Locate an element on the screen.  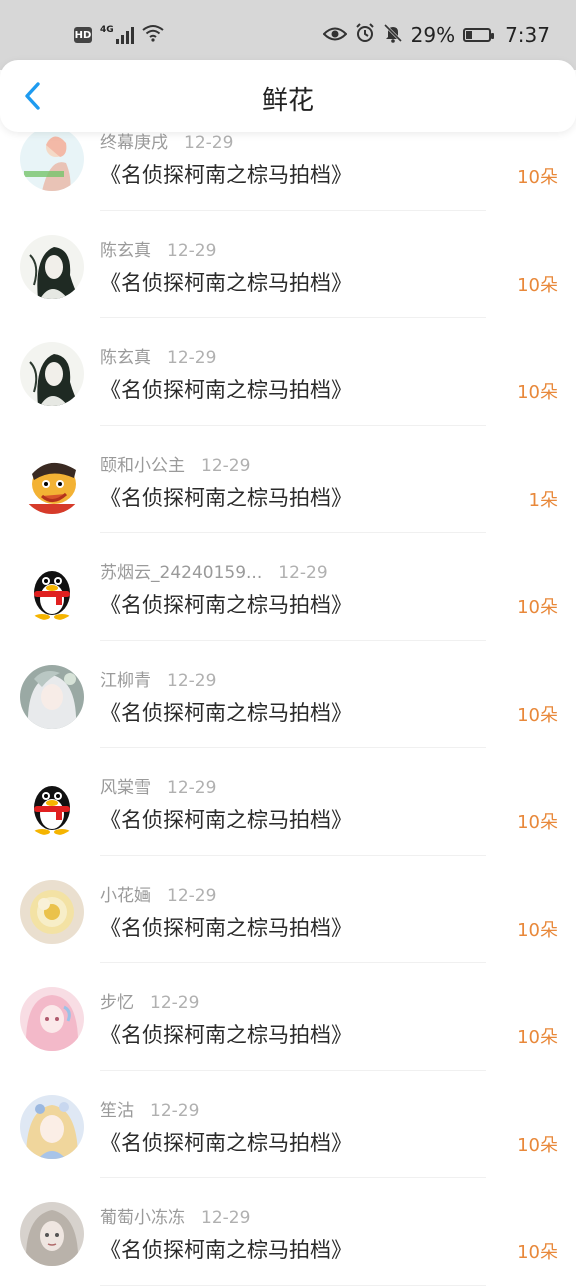
item-meta: 笙沽 12-29 is located at coordinates (149, 1108).